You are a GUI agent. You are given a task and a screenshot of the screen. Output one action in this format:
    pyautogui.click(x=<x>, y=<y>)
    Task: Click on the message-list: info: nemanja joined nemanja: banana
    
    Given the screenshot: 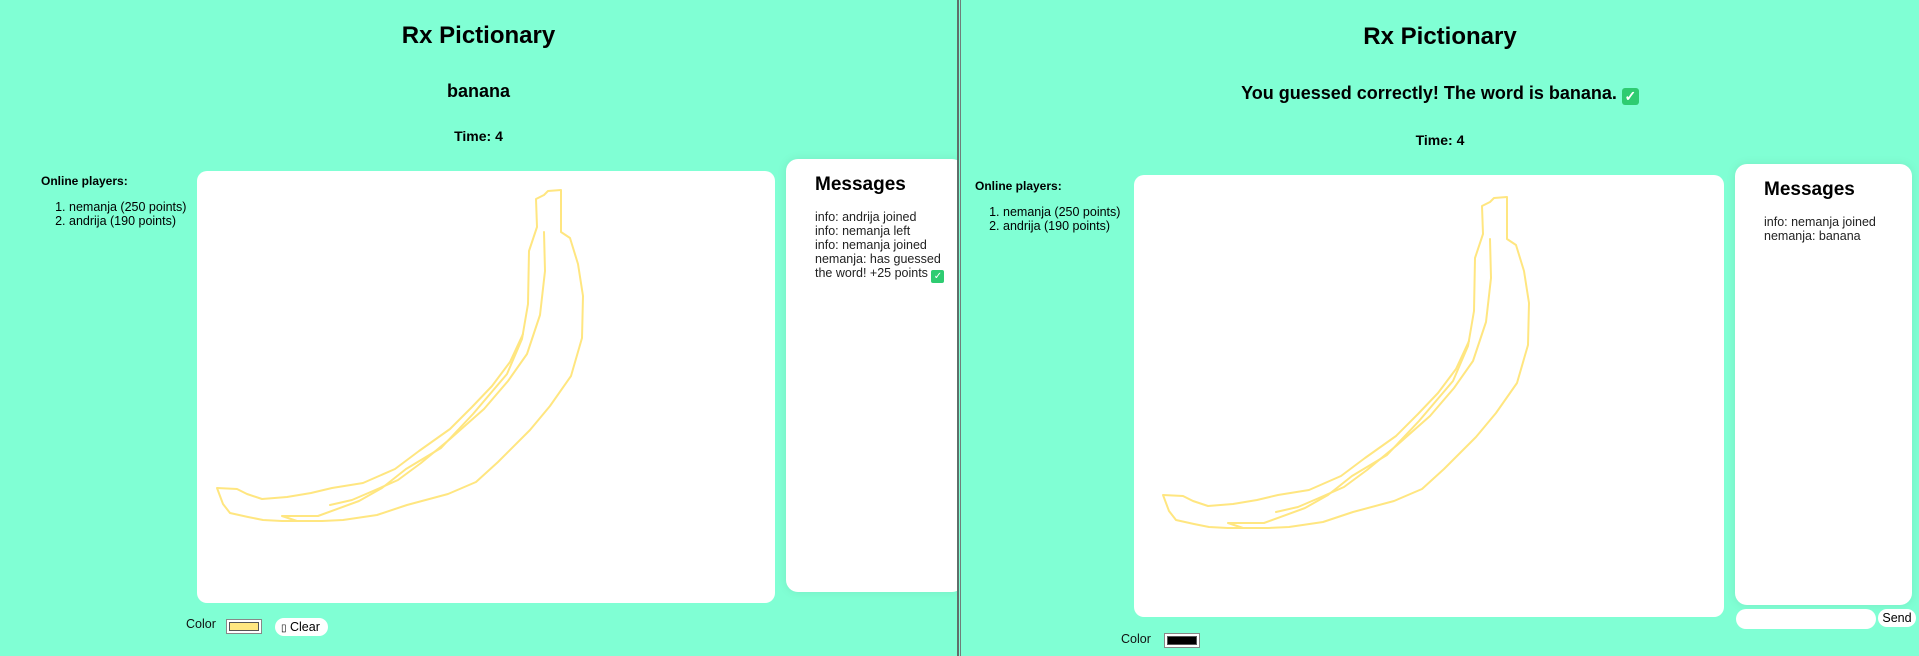 What is the action you would take?
    pyautogui.click(x=1836, y=229)
    